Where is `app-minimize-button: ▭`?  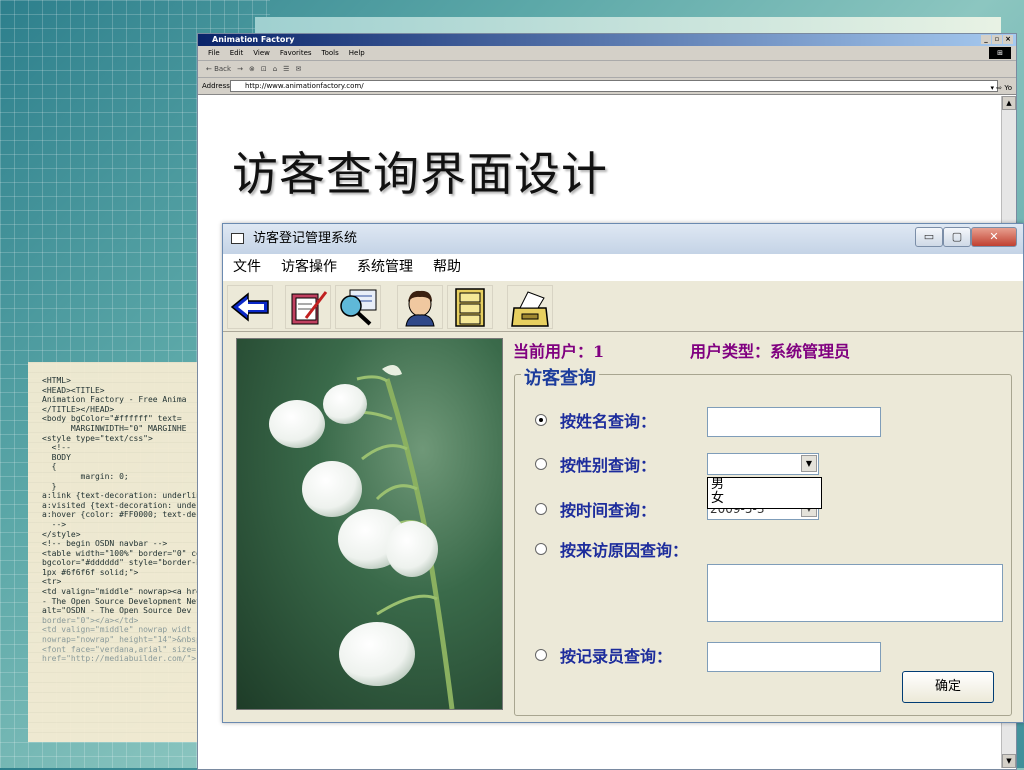
app-minimize-button: ▭ is located at coordinates (929, 237).